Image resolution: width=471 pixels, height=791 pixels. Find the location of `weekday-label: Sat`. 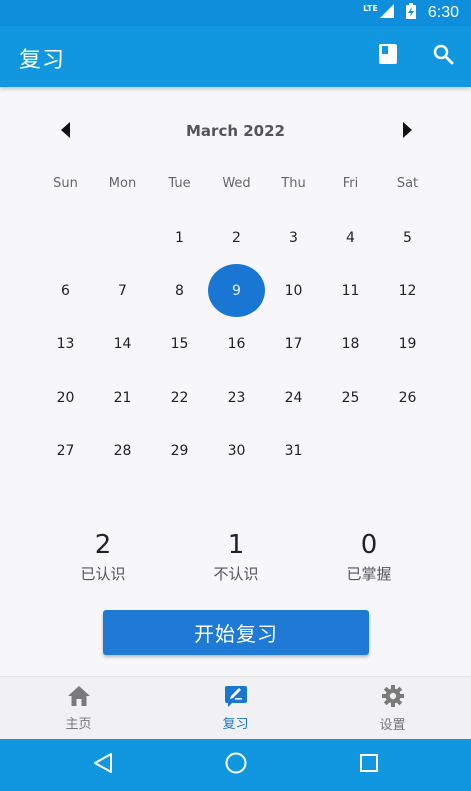

weekday-label: Sat is located at coordinates (407, 183).